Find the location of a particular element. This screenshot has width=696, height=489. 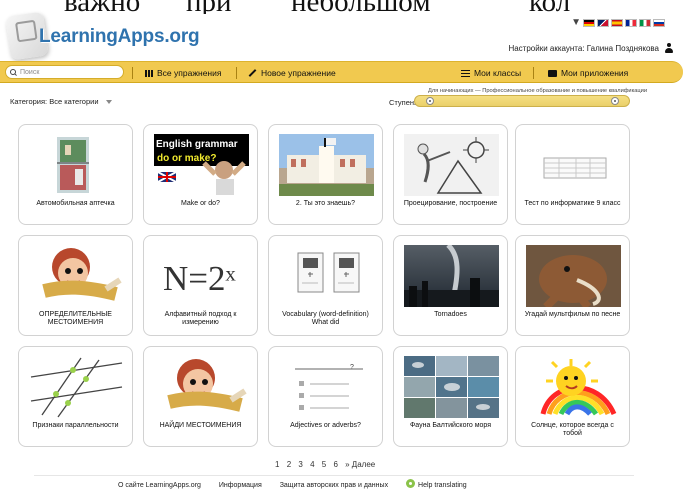

page-2-link: 2 is located at coordinates (289, 464).